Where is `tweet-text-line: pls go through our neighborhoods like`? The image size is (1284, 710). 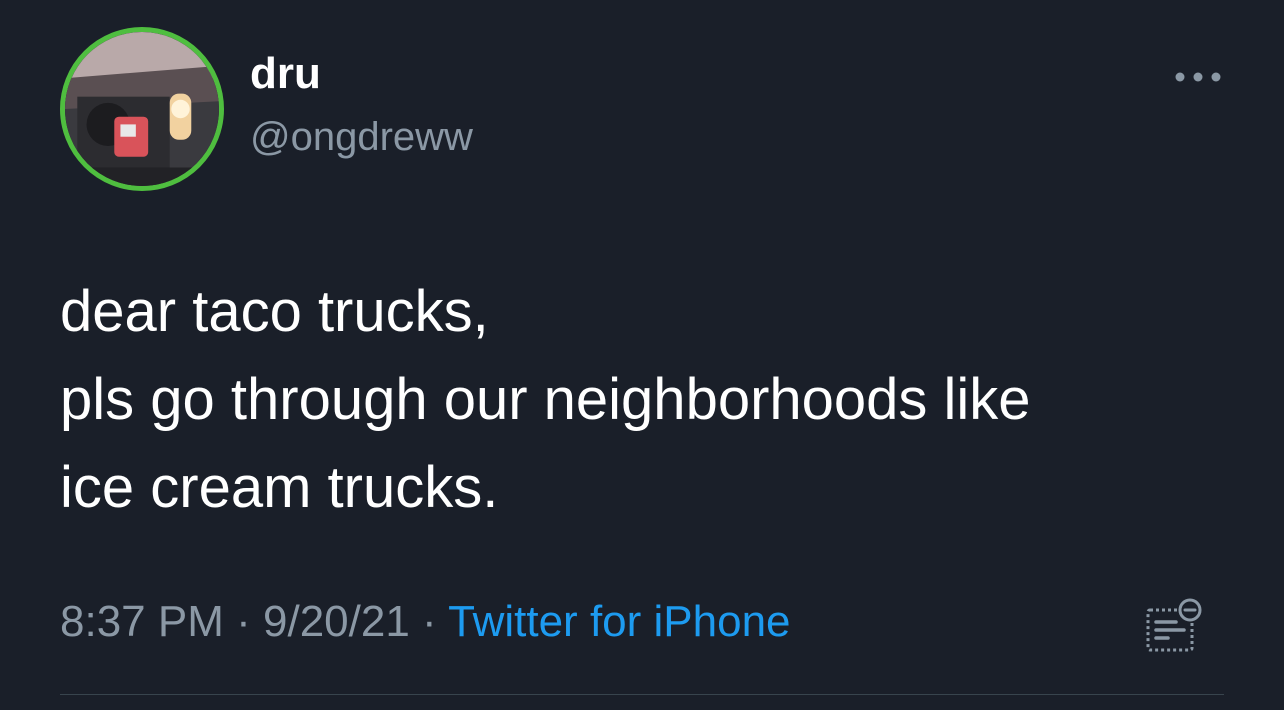
tweet-text-line: pls go through our neighborhoods like is located at coordinates (545, 399).